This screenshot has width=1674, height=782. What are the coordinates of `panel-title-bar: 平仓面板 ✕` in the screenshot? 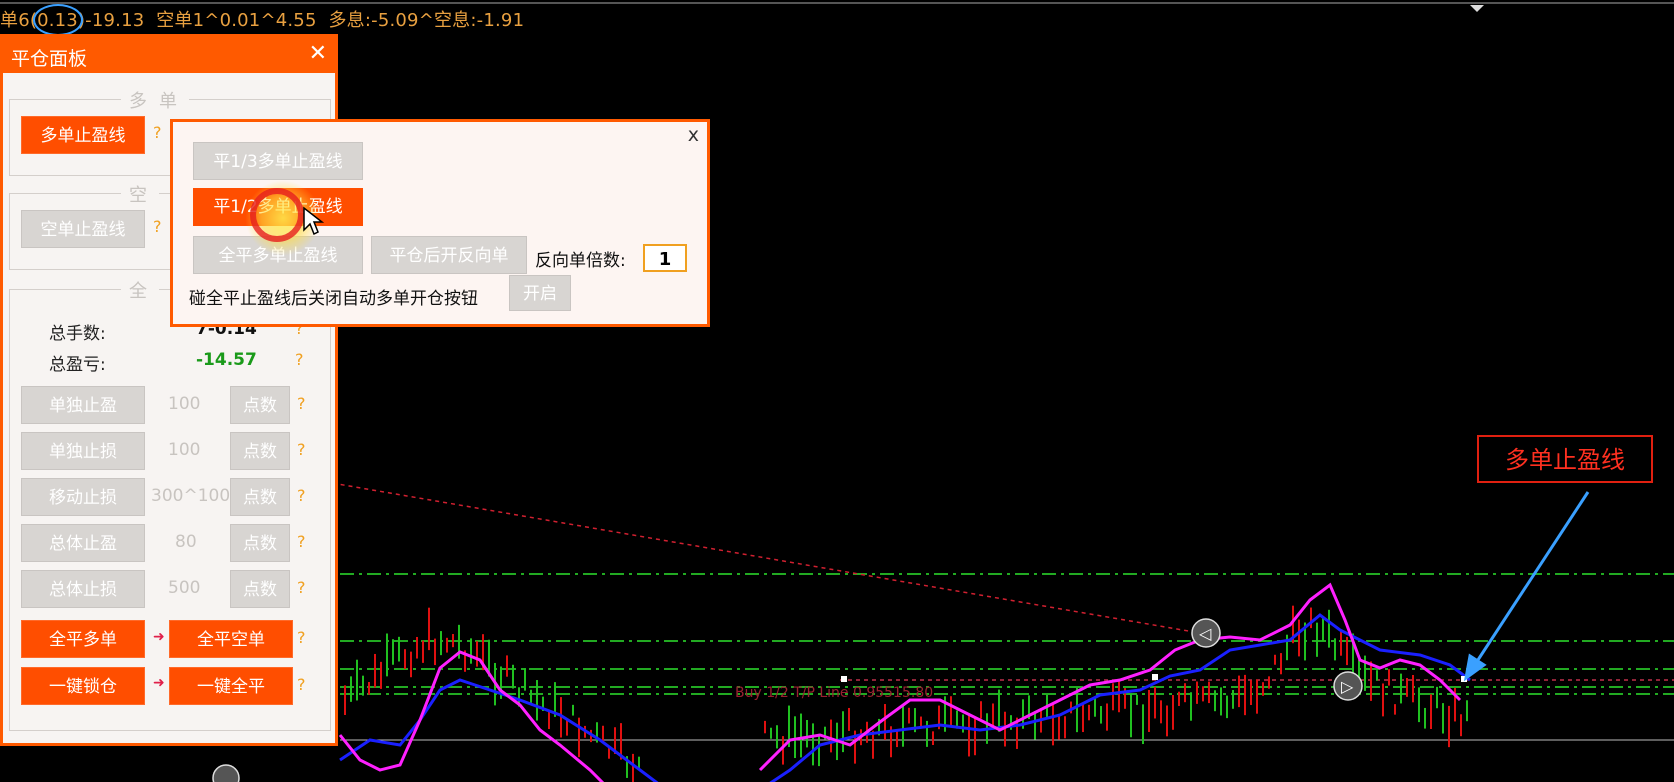 It's located at (169, 55).